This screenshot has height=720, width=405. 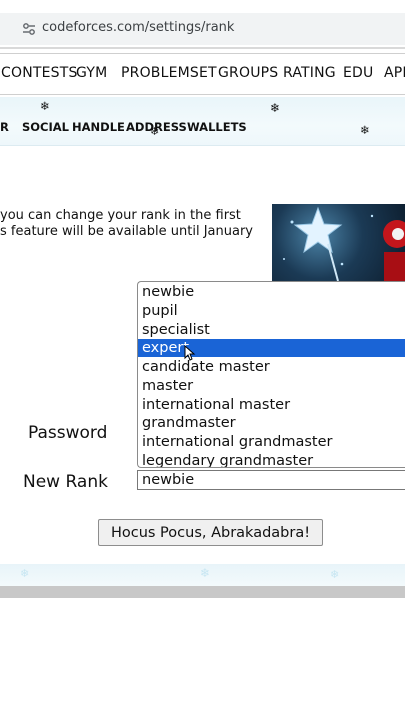 I want to click on option-international-grandmaster: international grandmaster, so click(x=271, y=442).